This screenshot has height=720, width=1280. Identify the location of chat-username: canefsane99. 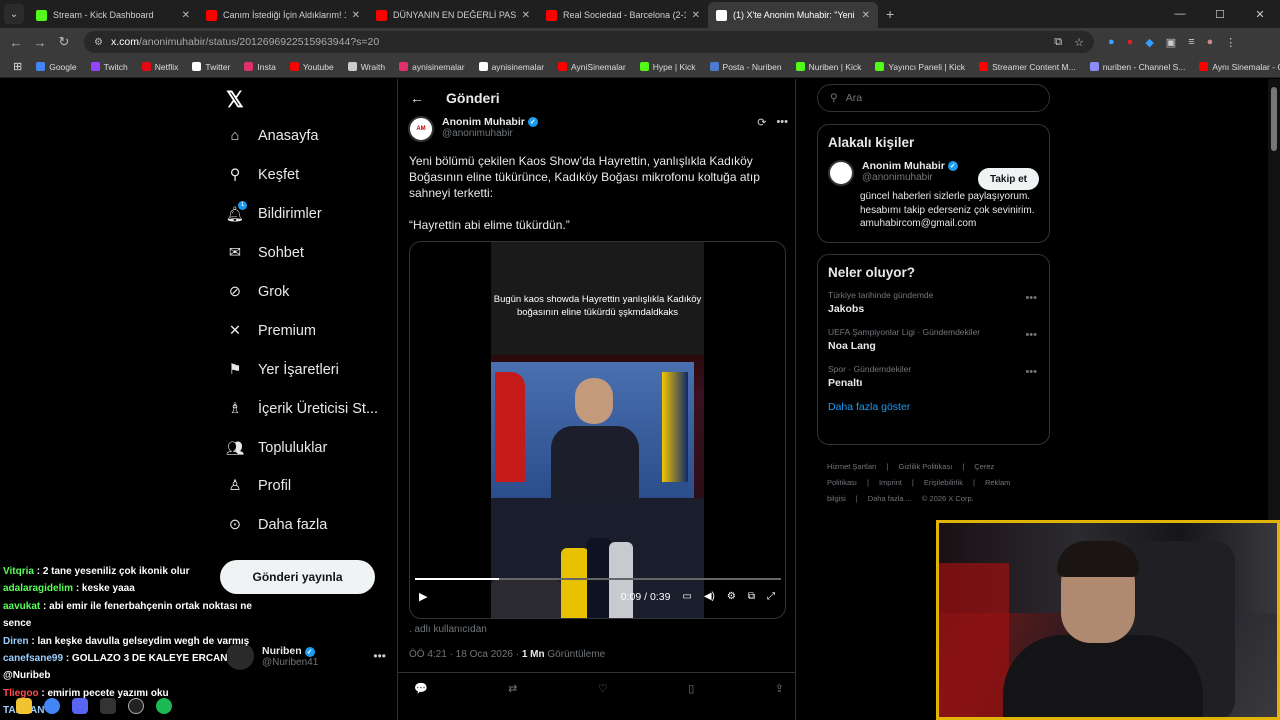
(33, 658).